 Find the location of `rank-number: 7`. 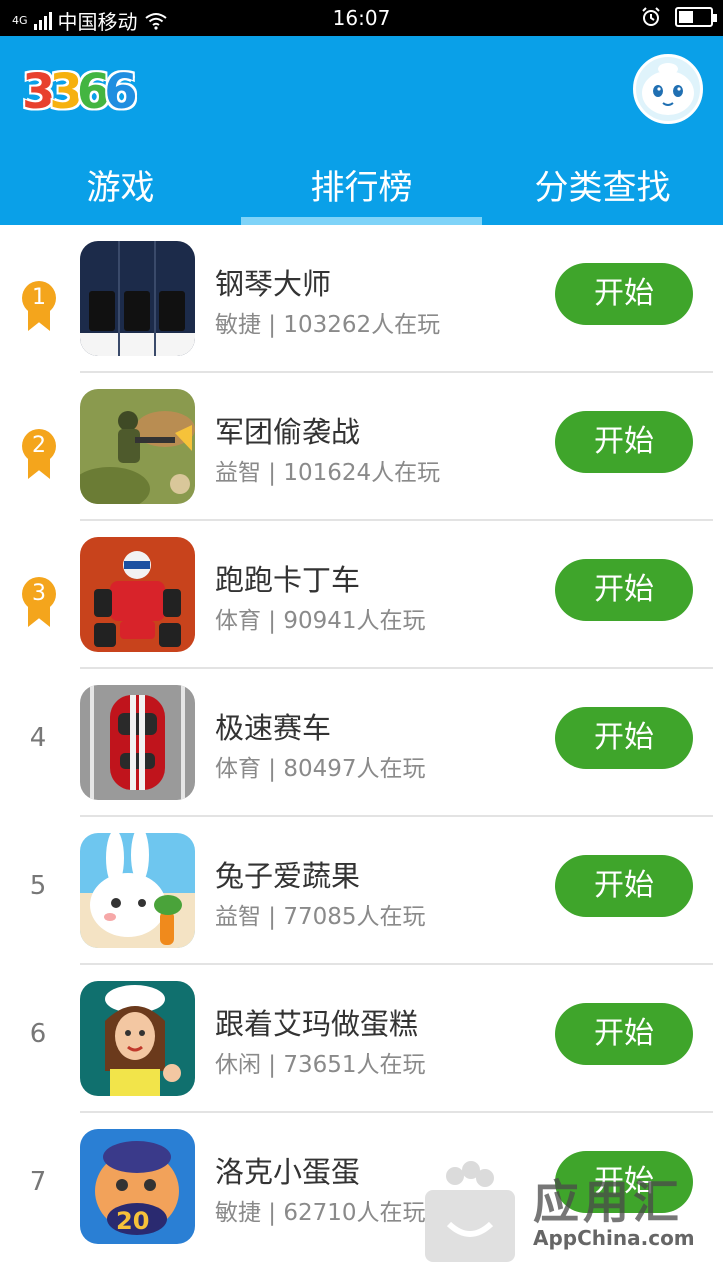

rank-number: 7 is located at coordinates (38, 1182).